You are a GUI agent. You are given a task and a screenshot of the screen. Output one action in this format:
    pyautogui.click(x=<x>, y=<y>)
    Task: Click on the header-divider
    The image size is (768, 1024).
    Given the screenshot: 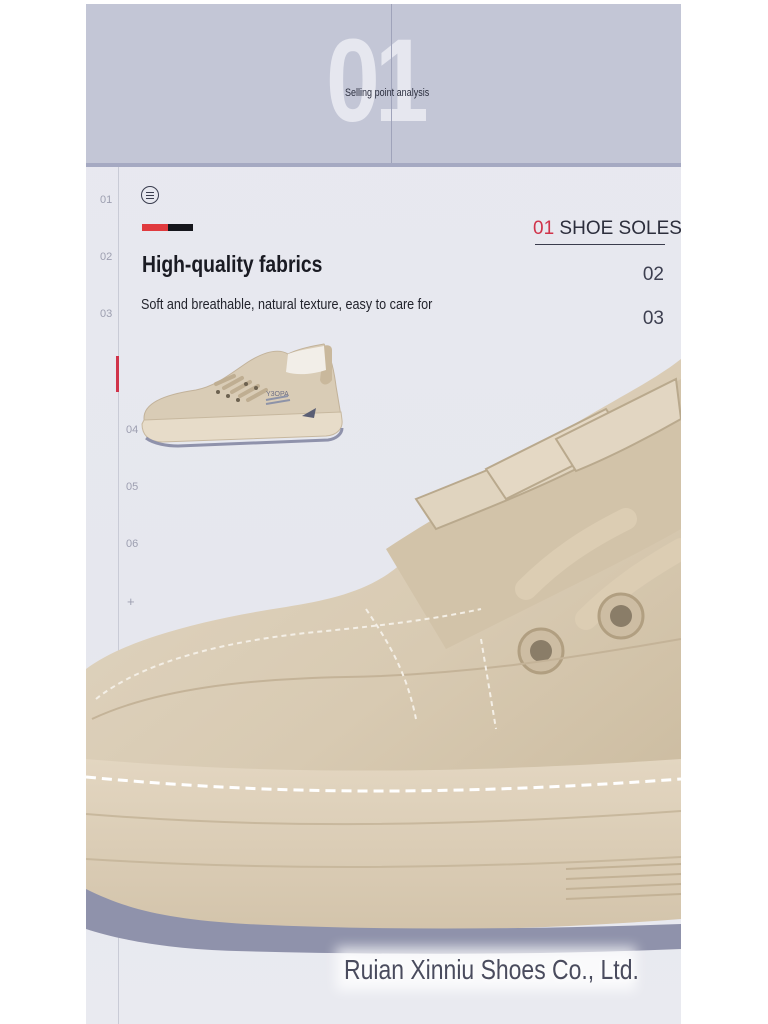 What is the action you would take?
    pyautogui.click(x=391, y=84)
    